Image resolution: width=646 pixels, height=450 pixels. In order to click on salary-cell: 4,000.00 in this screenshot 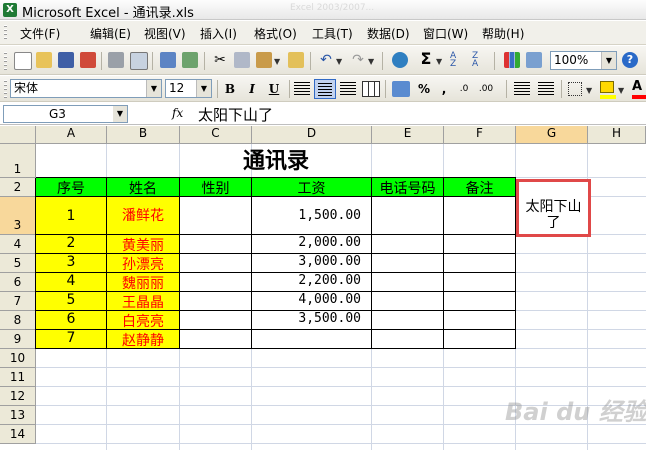, I will do `click(312, 301)`.